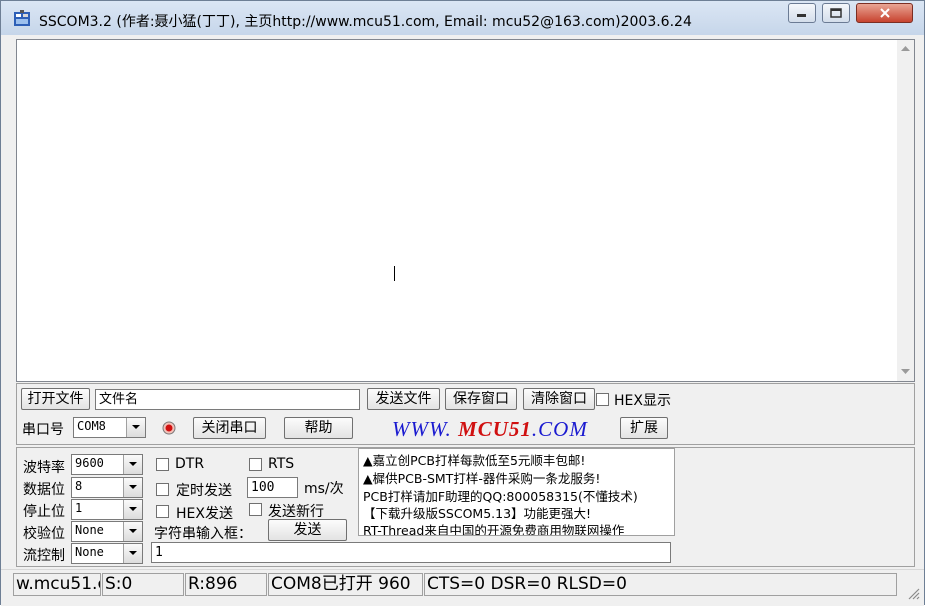 The height and width of the screenshot is (606, 927). What do you see at coordinates (229, 428) in the screenshot?
I see `close-port-button: 关闭串口` at bounding box center [229, 428].